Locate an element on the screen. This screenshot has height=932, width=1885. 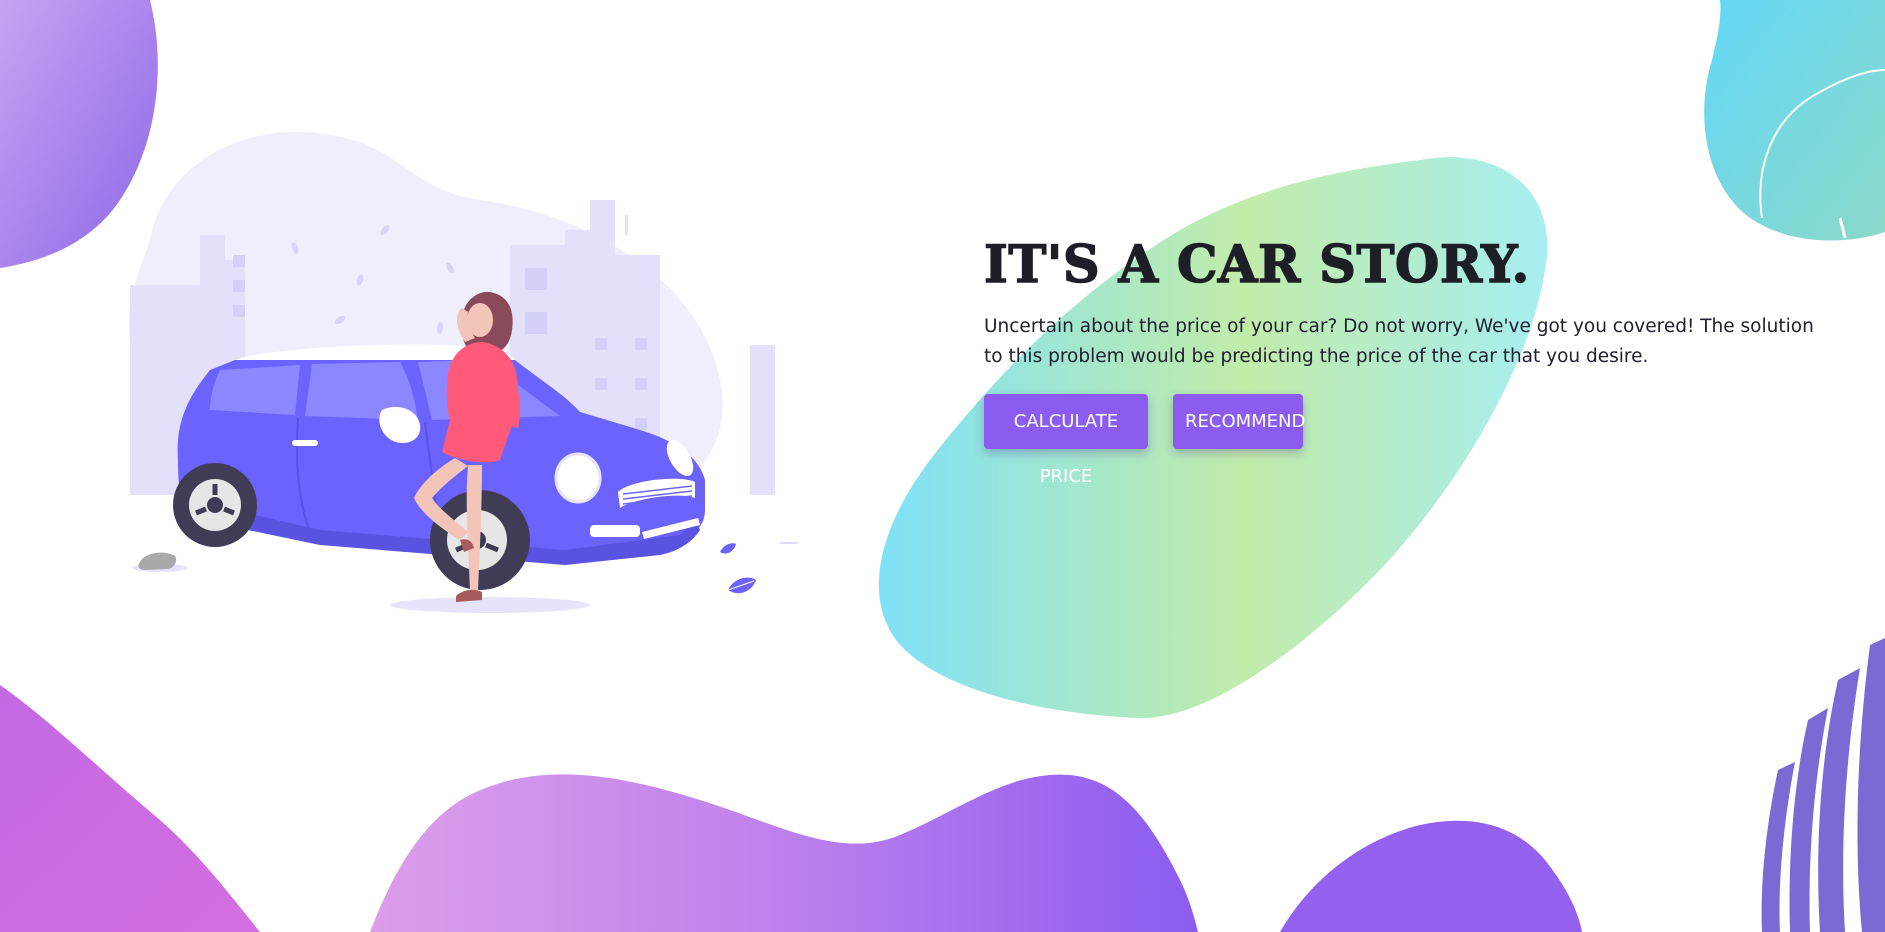
bottom-wave-right is located at coordinates (1431, 876).